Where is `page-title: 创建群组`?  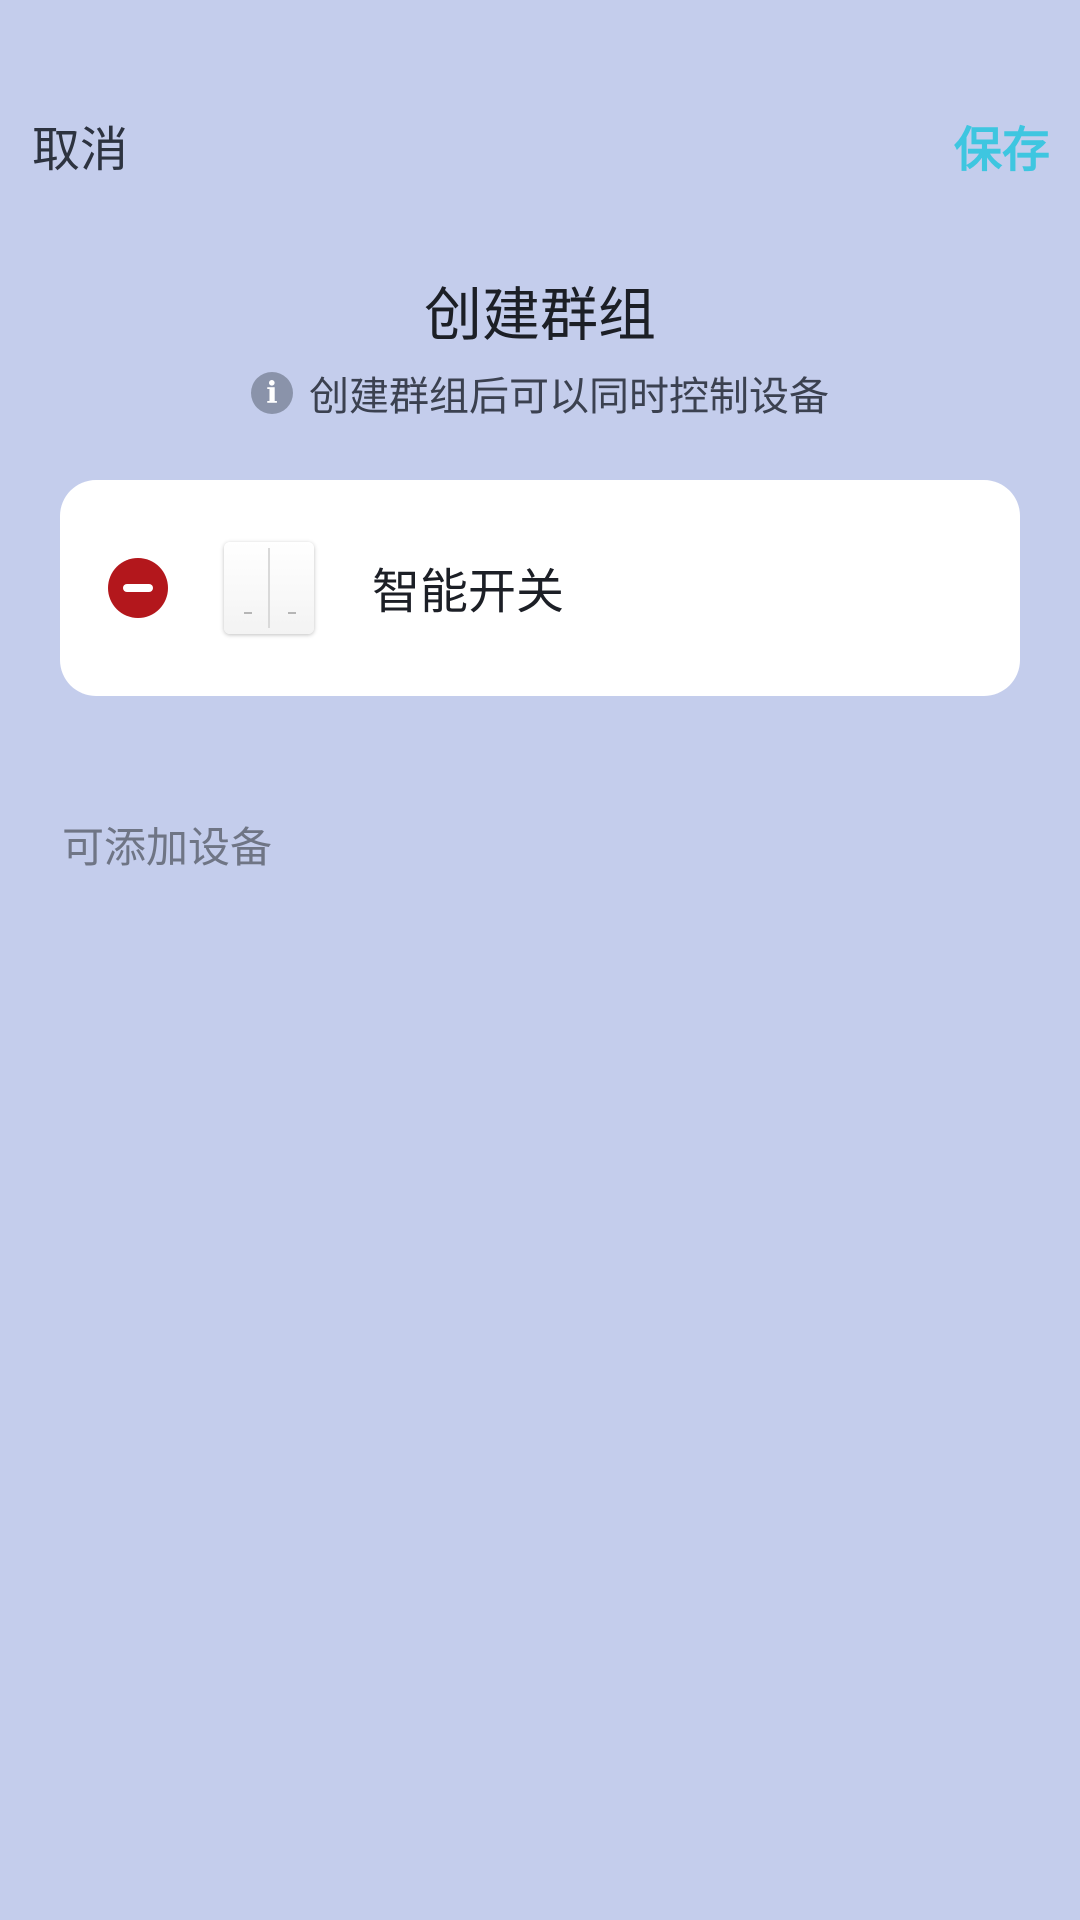
page-title: 创建群组 is located at coordinates (539, 315).